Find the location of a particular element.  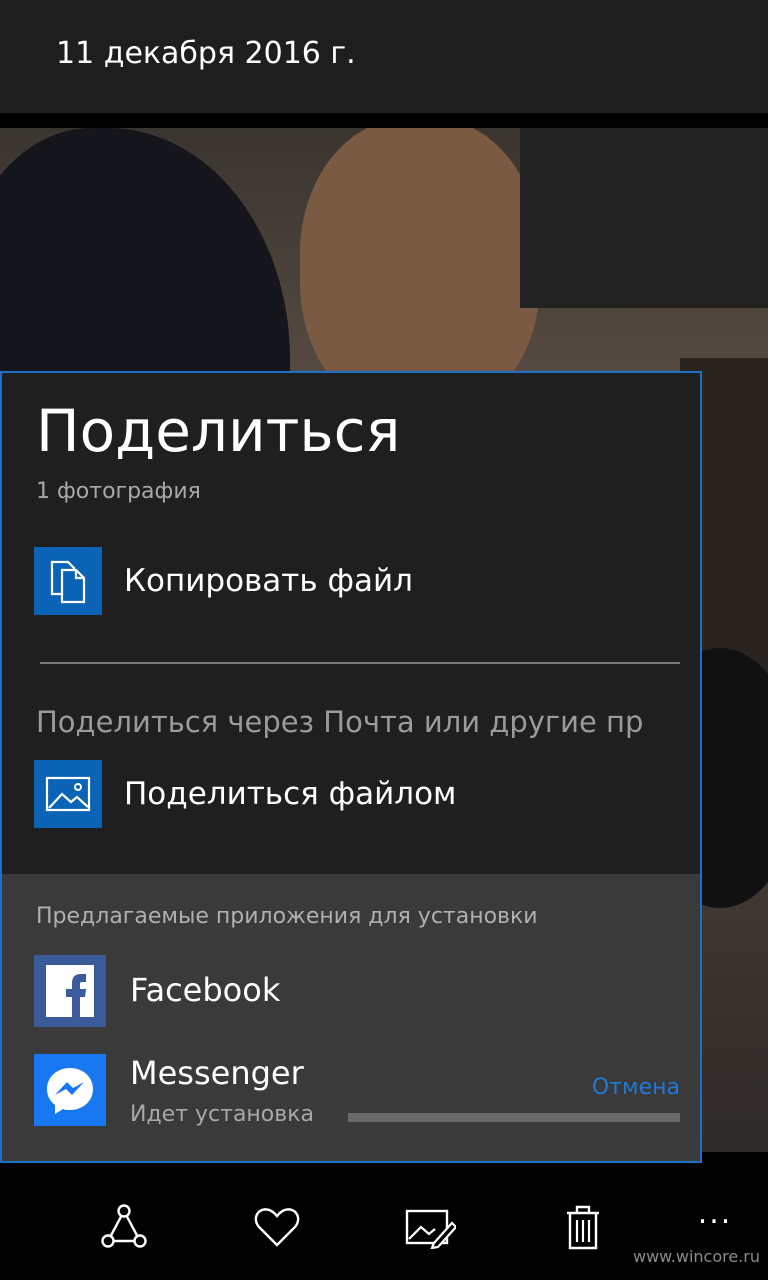

share-via-text: Поделиться через Почта или другие пр is located at coordinates (340, 722).